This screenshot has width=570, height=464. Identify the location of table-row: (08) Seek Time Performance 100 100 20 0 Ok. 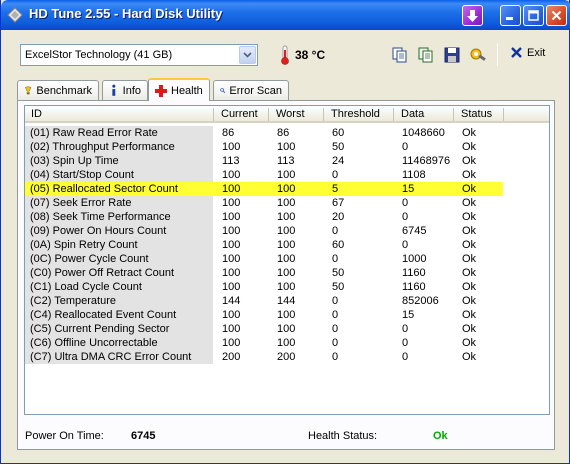
(264, 217).